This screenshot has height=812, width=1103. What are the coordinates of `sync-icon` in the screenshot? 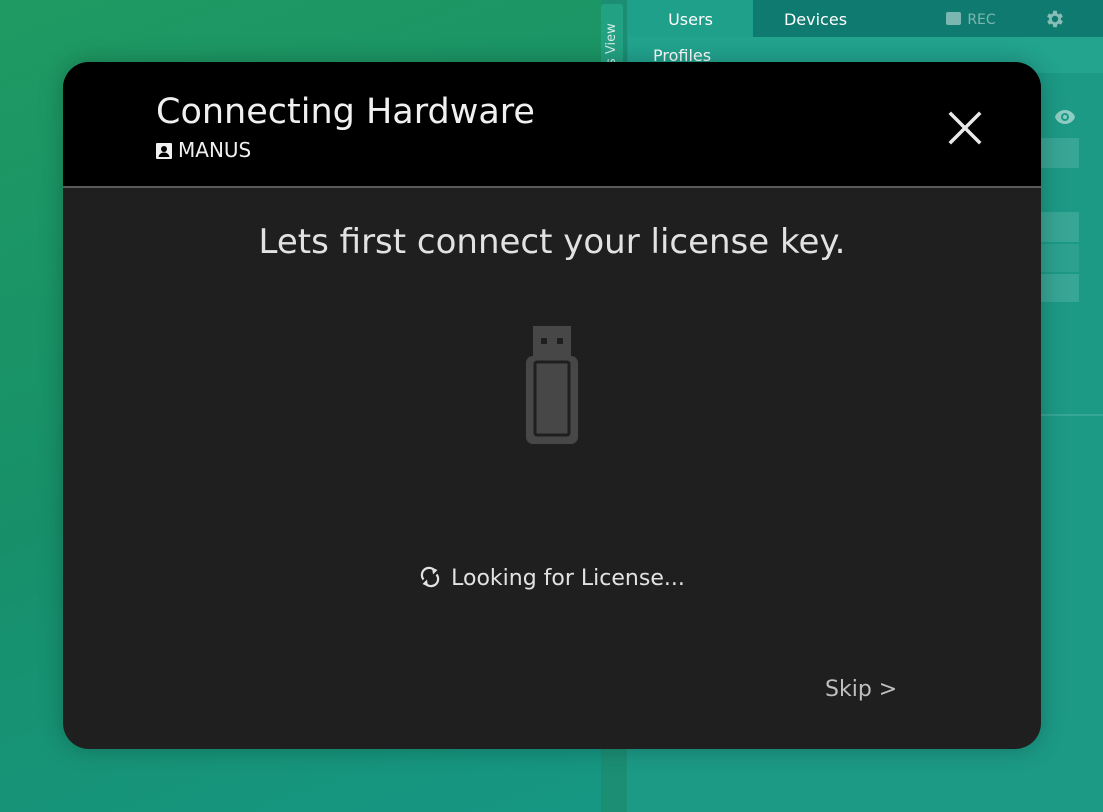 It's located at (430, 577).